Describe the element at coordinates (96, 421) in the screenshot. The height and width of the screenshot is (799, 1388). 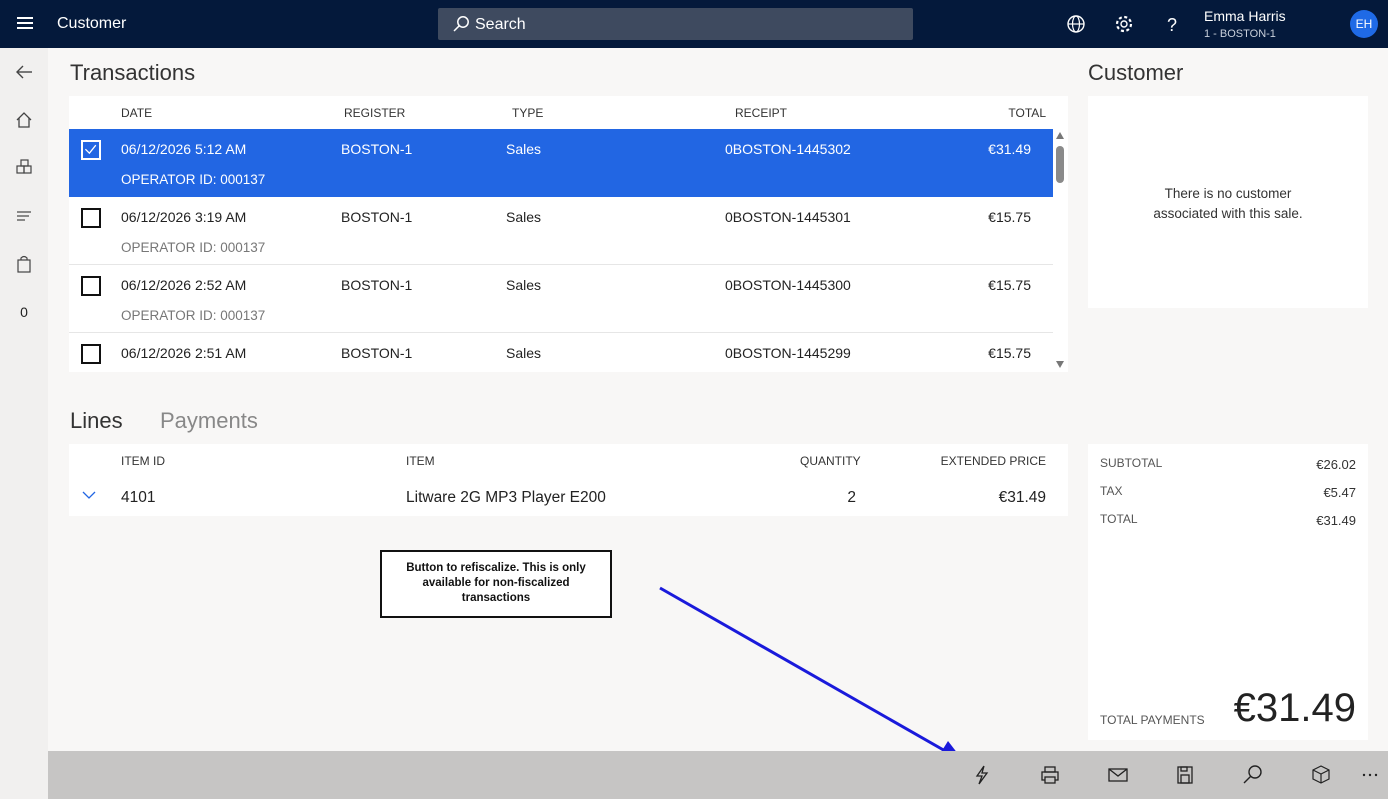
I see `tab-lines: Lines` at that location.